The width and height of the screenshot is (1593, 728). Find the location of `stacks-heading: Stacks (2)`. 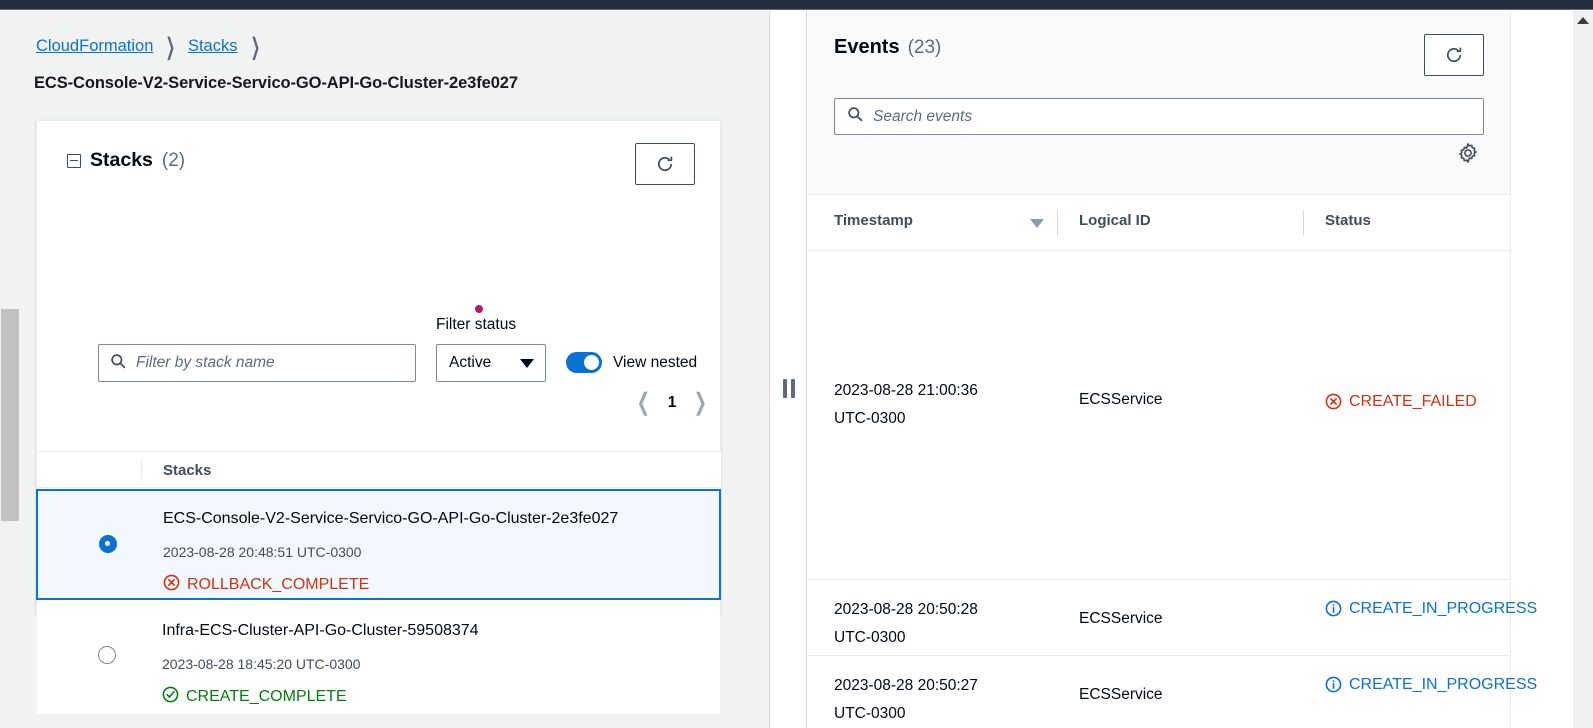

stacks-heading: Stacks (2) is located at coordinates (126, 160).